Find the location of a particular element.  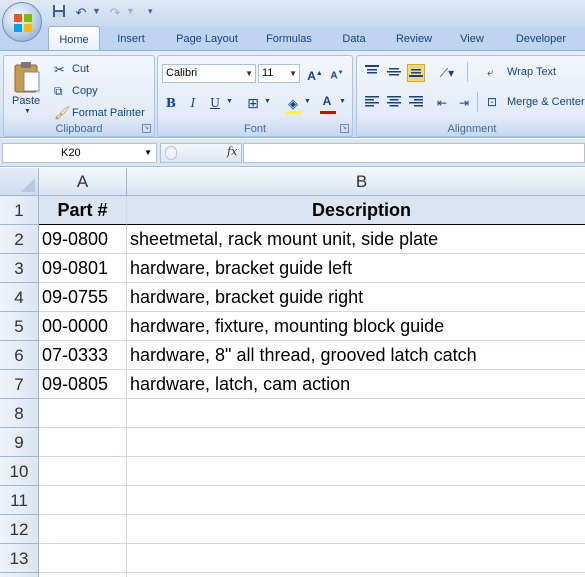

align-bottom-icon is located at coordinates (416, 73).